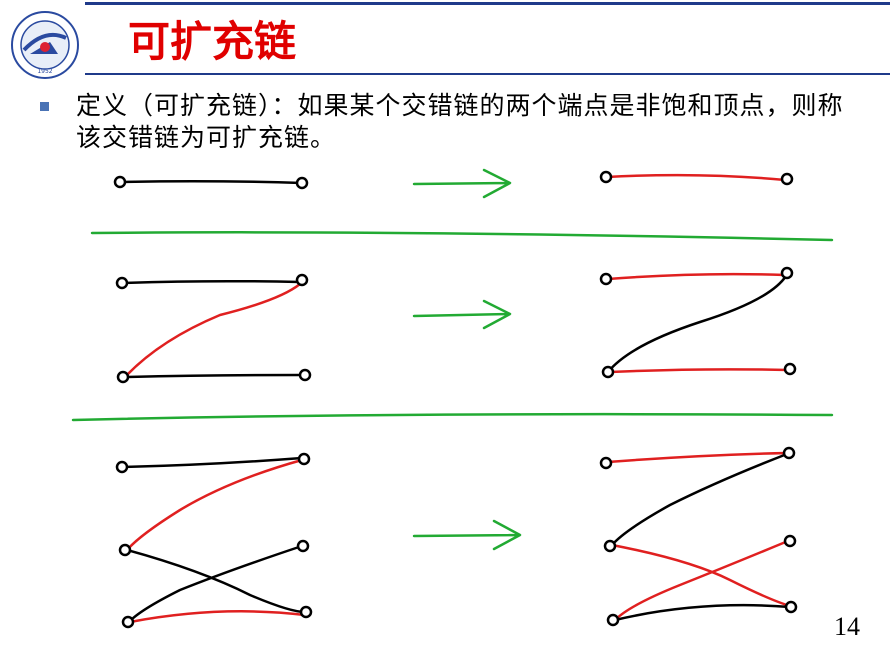 The width and height of the screenshot is (893, 655). What do you see at coordinates (213, 376) in the screenshot?
I see `row2-left-bottom-black-edge` at bounding box center [213, 376].